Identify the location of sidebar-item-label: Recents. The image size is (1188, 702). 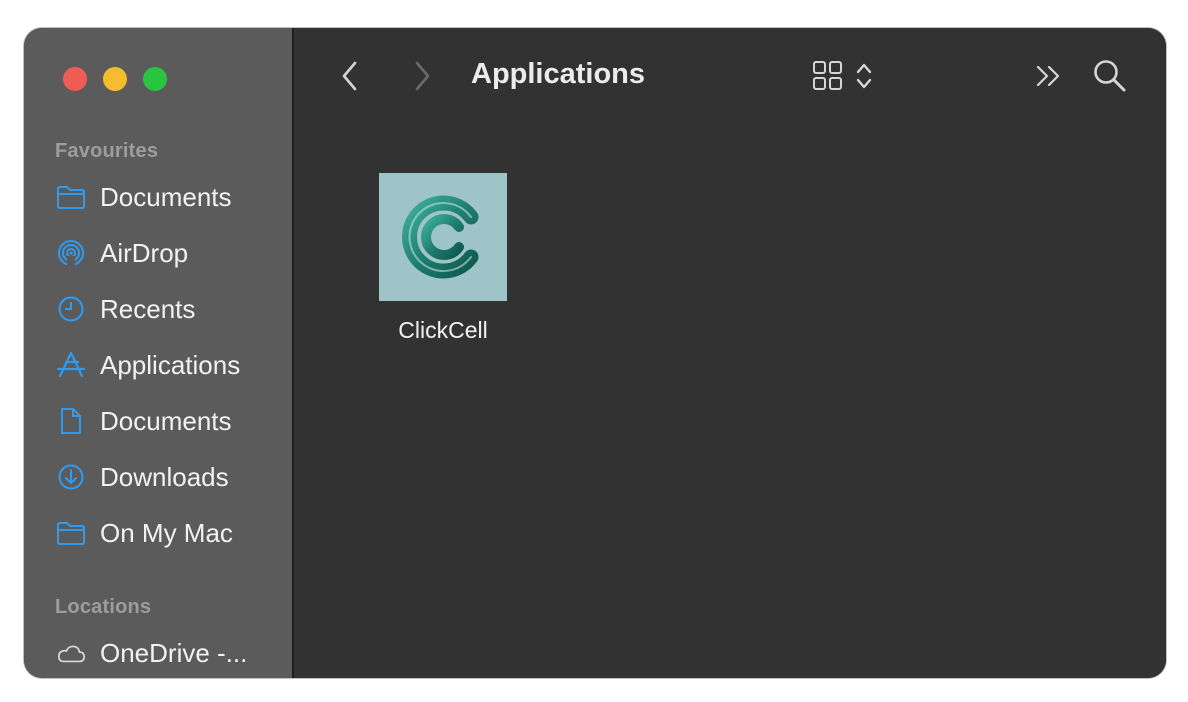
(148, 308).